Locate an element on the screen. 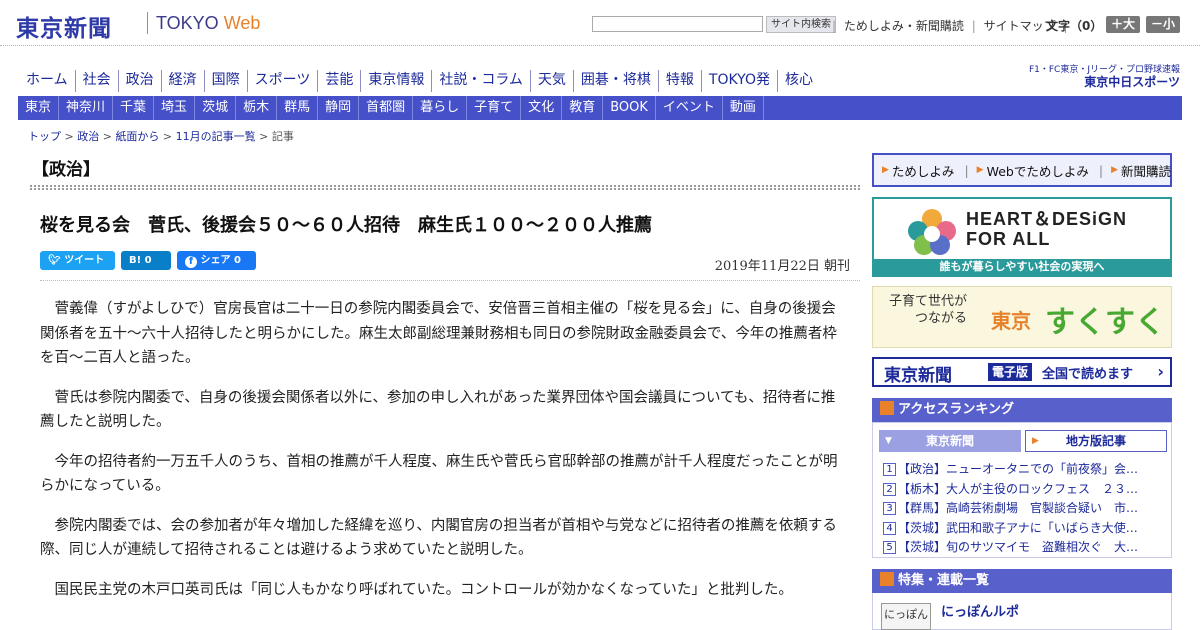  local-nav-kanagawa: 神奈川 is located at coordinates (86, 108).